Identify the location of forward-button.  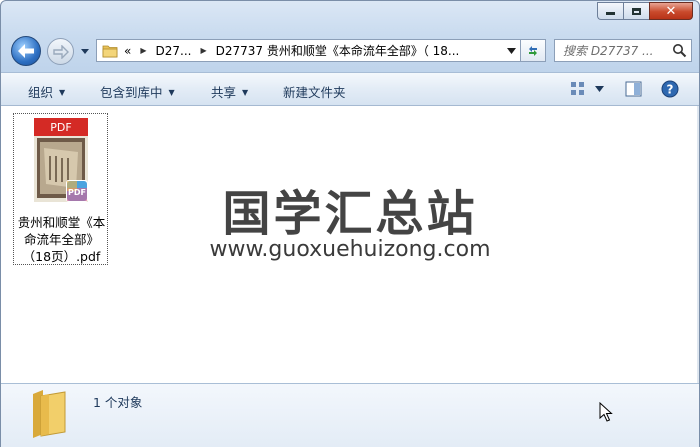
(60, 51).